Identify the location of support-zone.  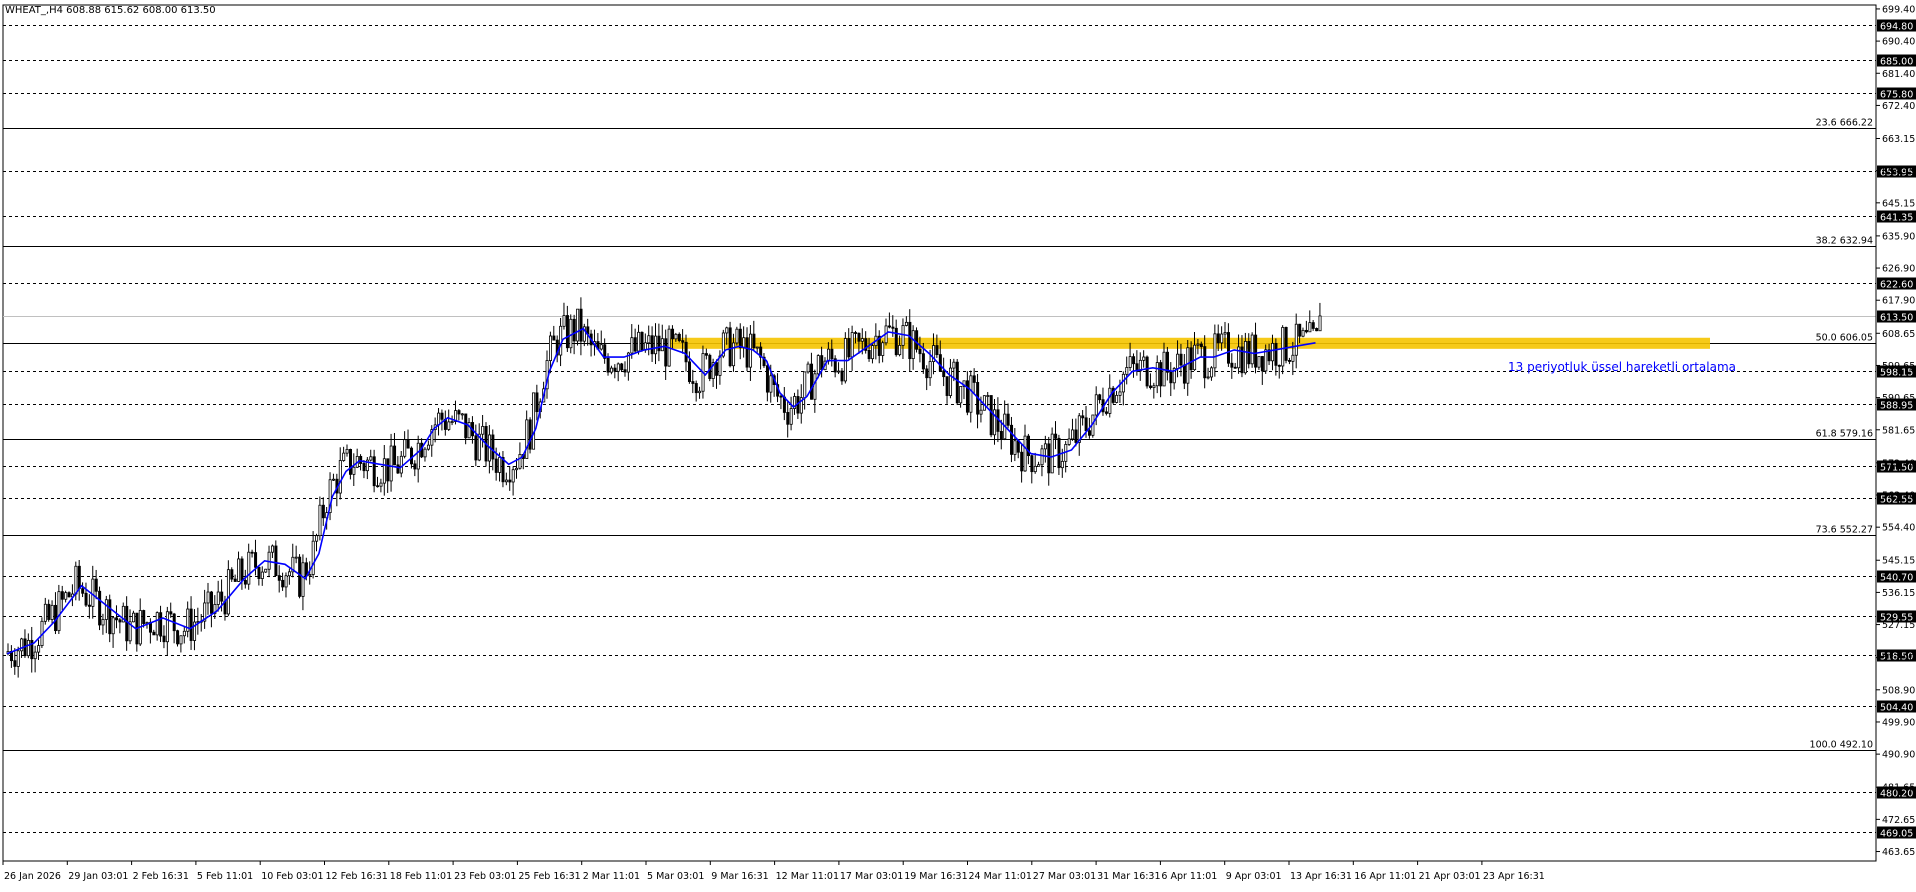
(1190, 343).